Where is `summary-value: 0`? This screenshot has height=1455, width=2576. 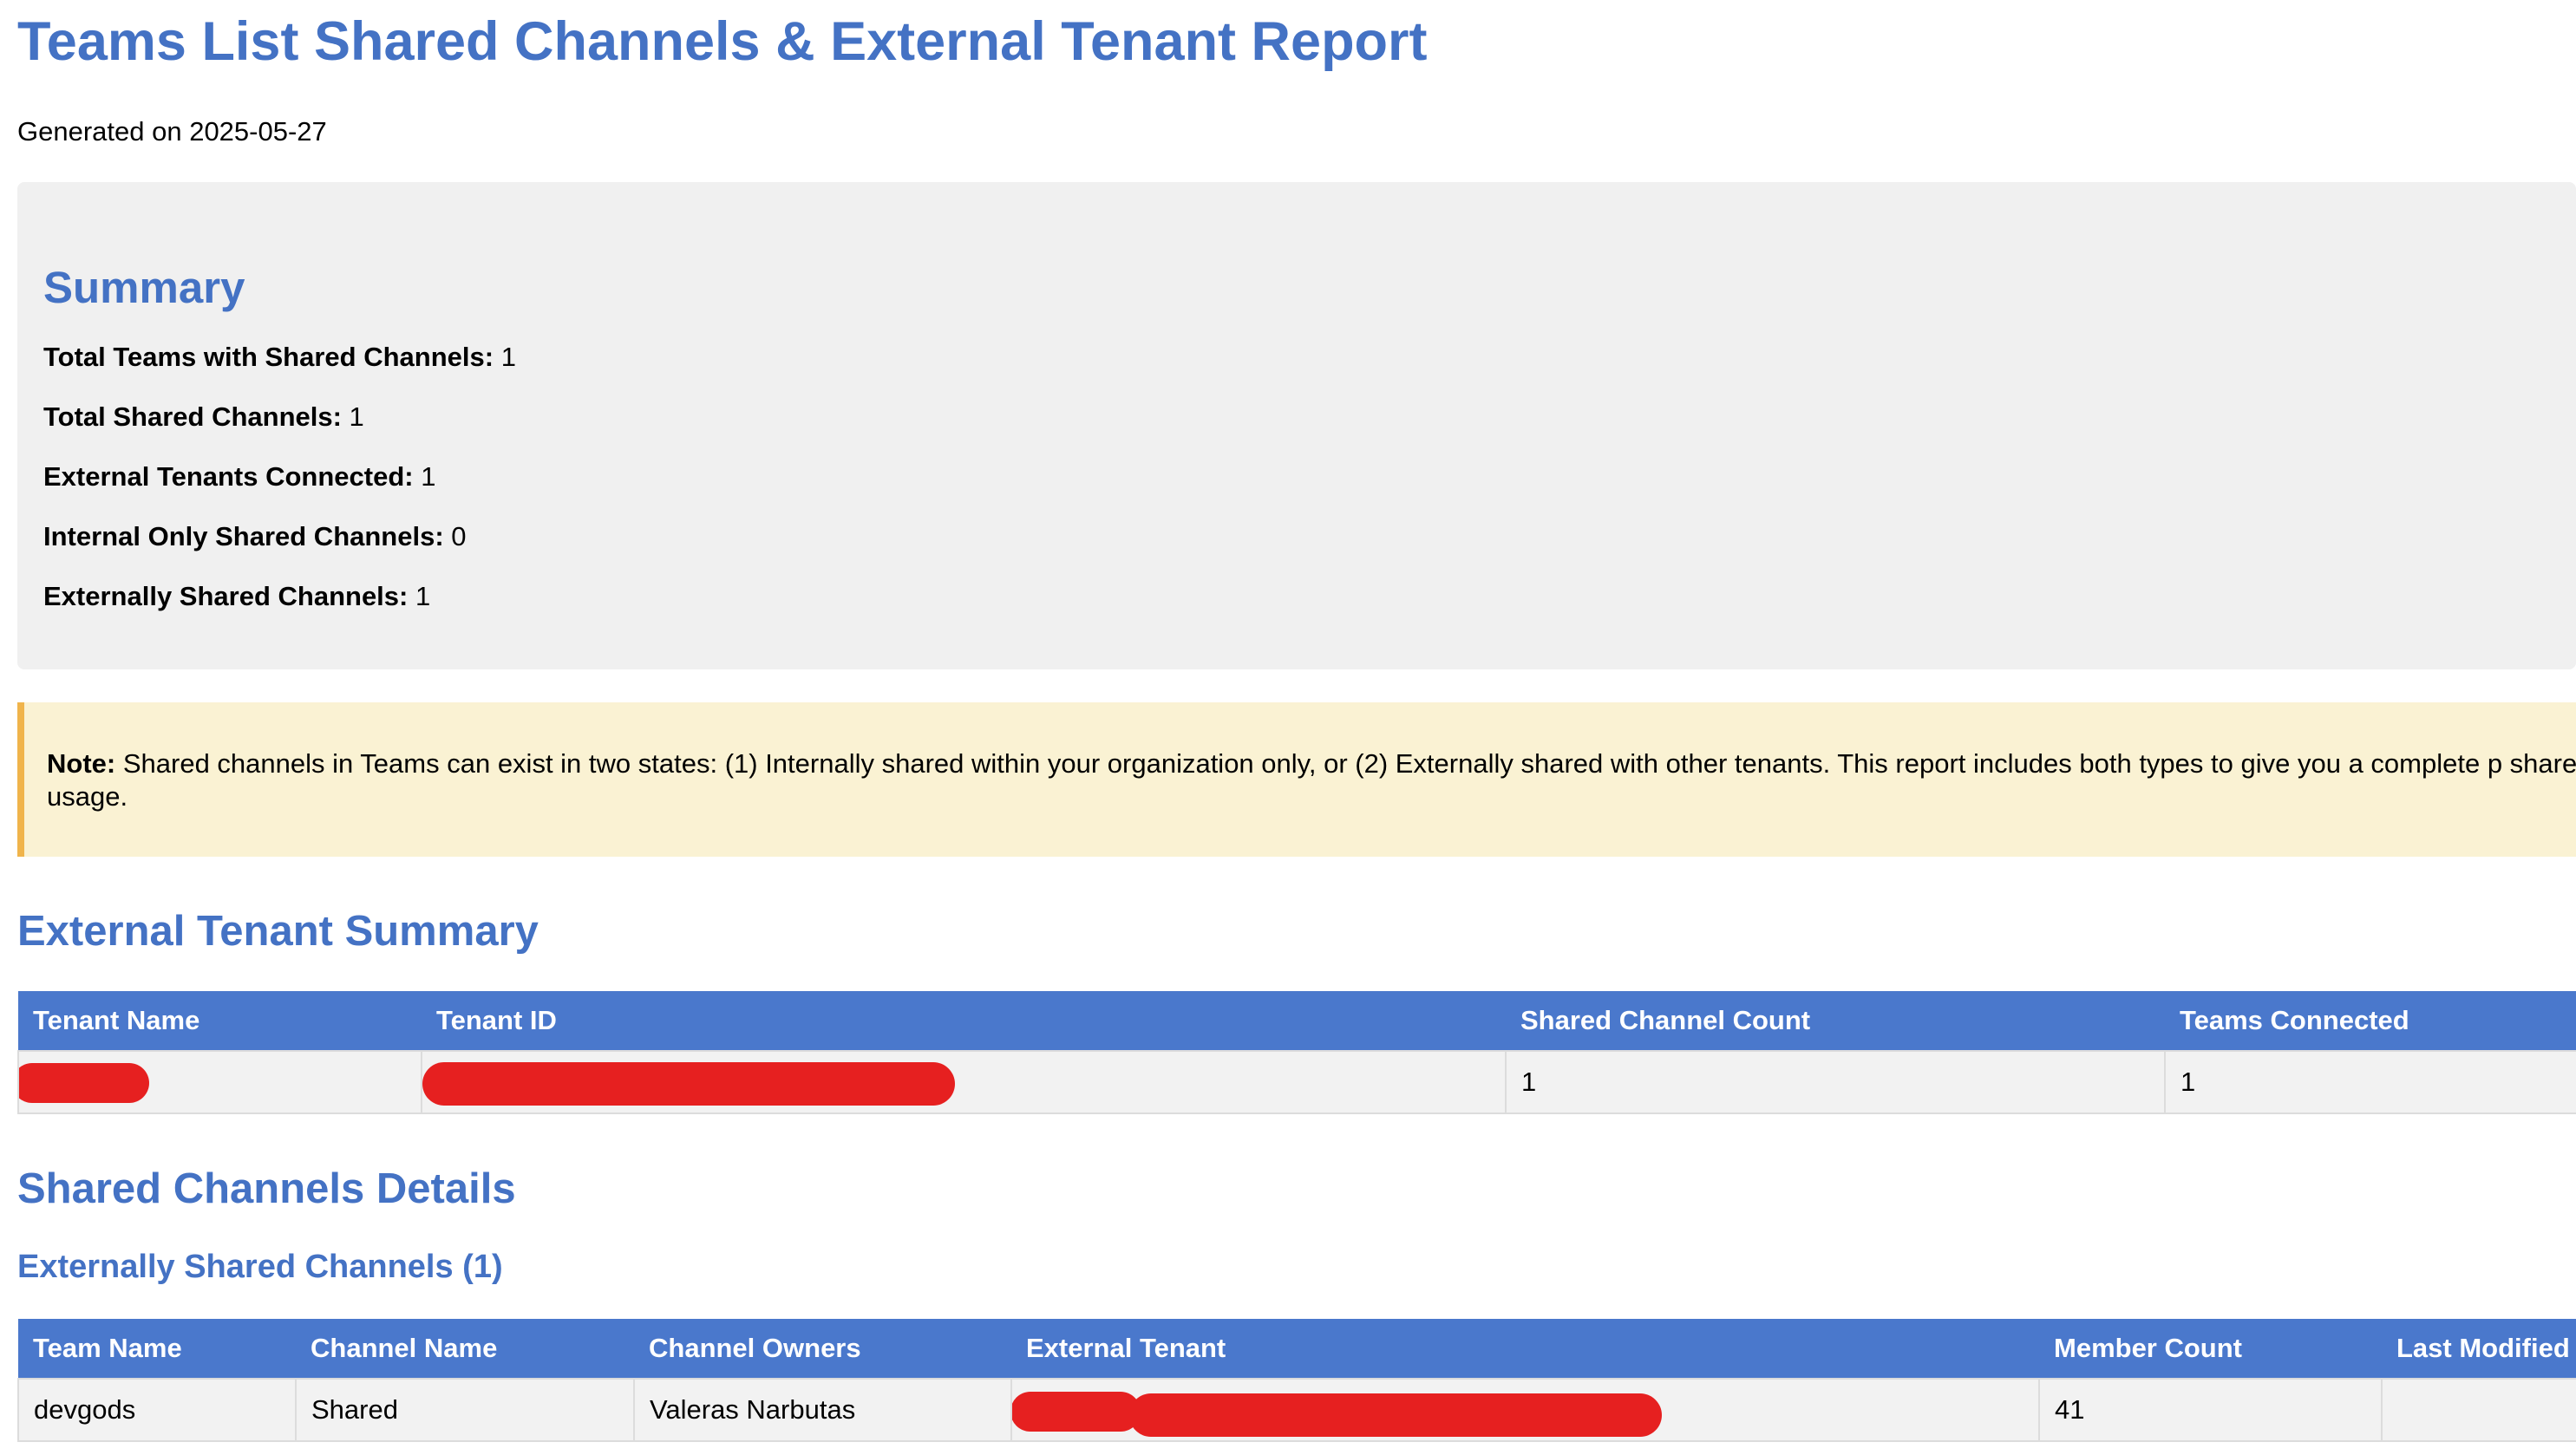 summary-value: 0 is located at coordinates (459, 536).